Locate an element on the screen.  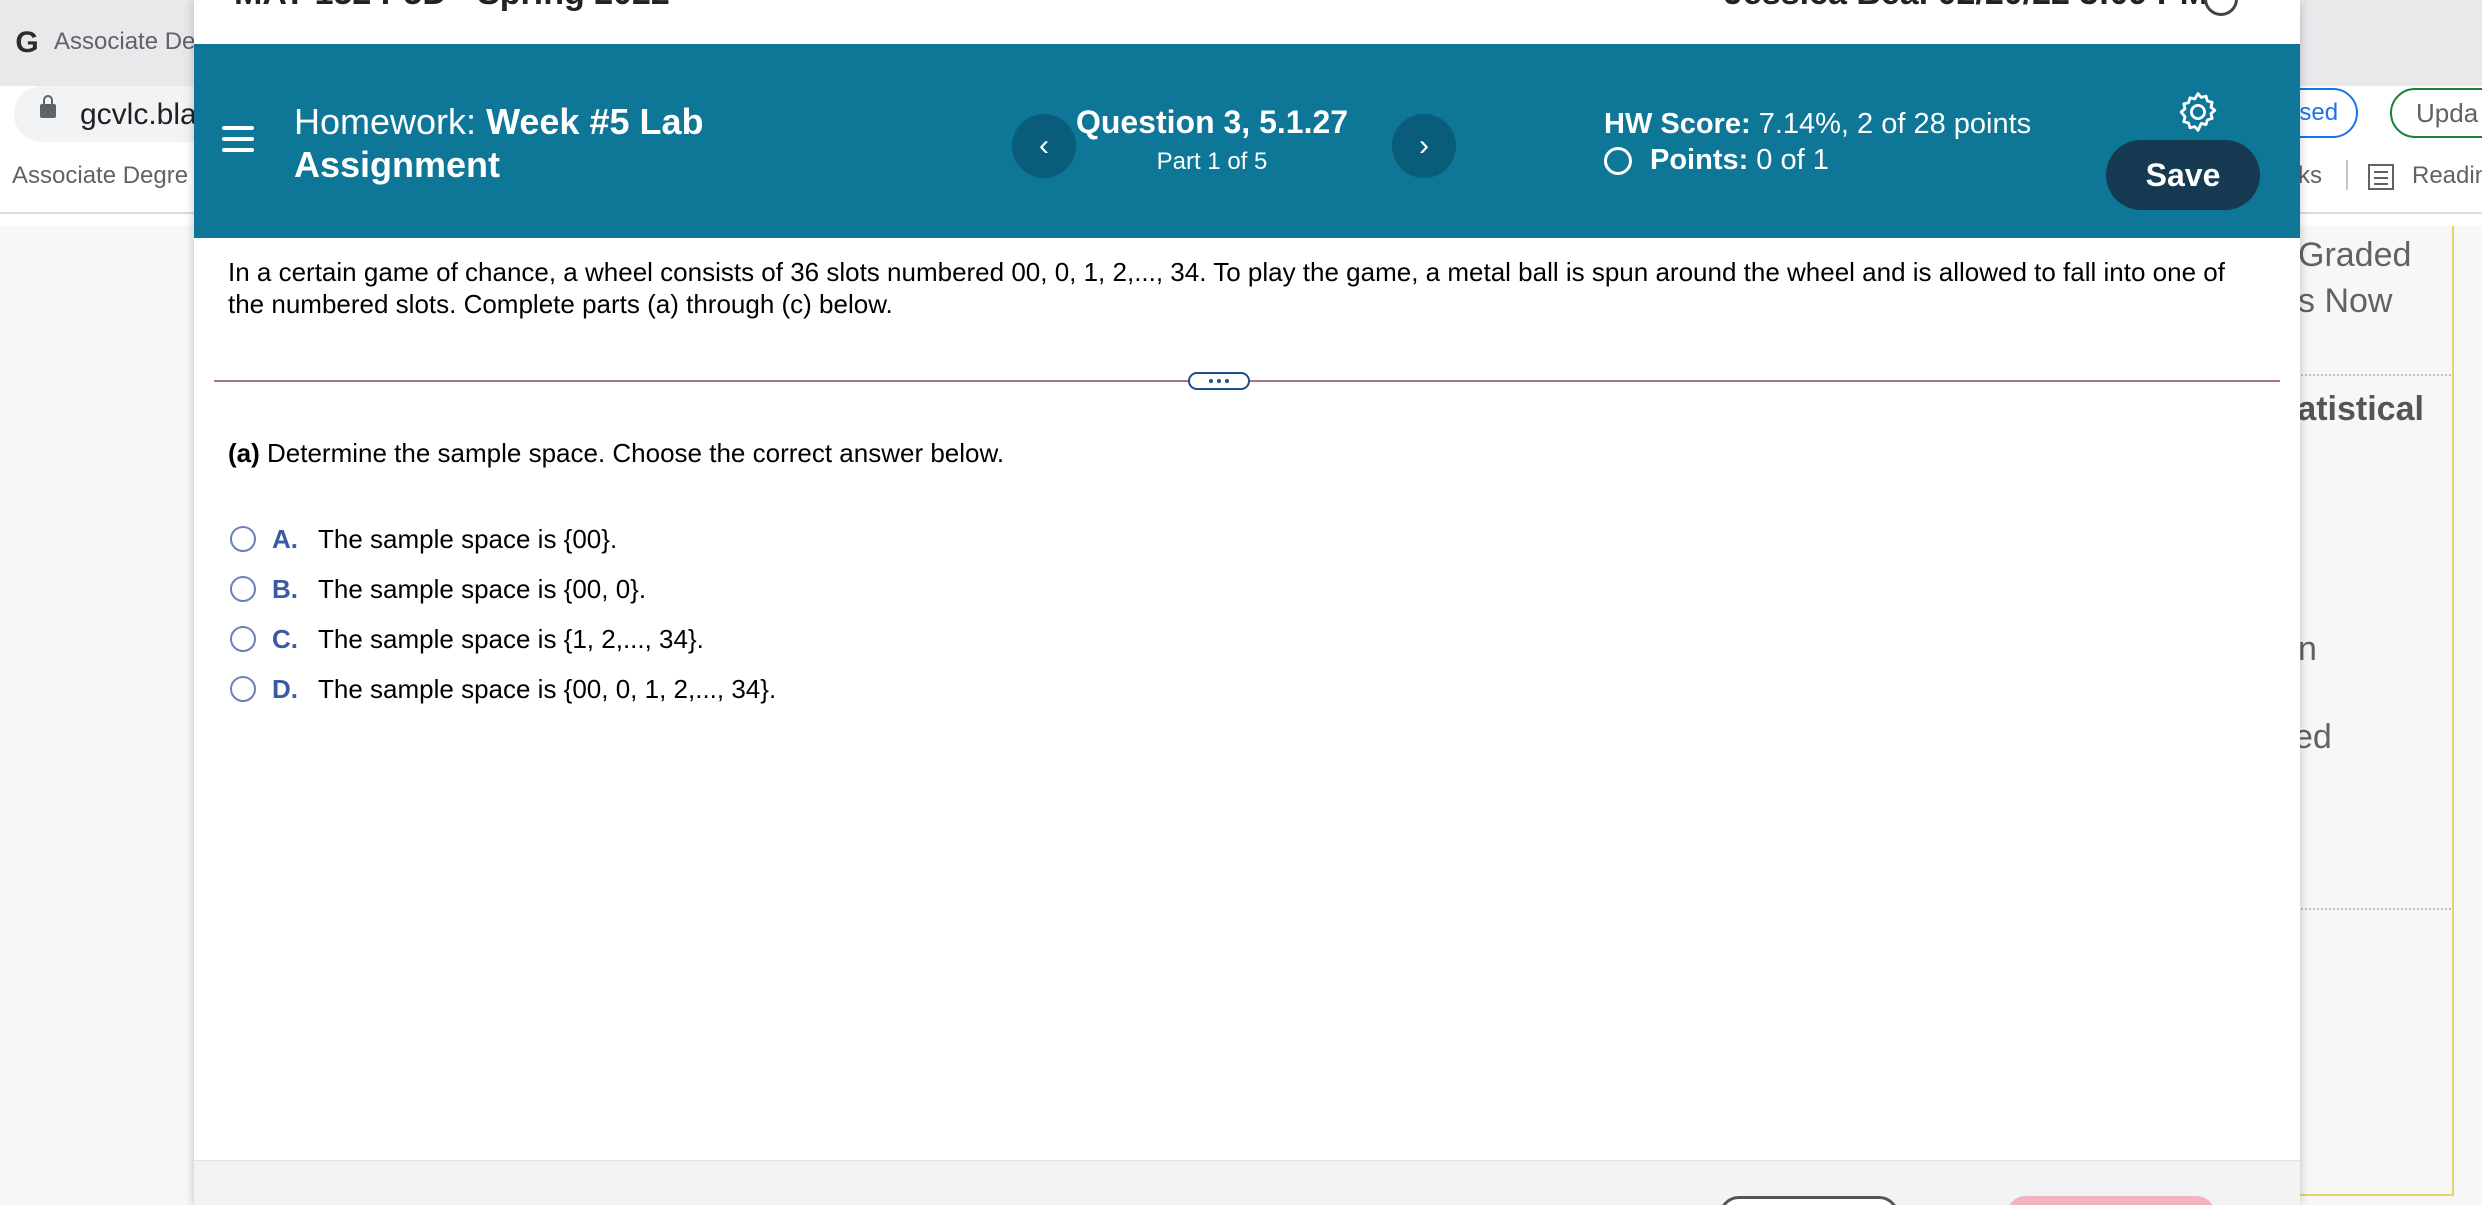
save-button: Save is located at coordinates (2183, 175).